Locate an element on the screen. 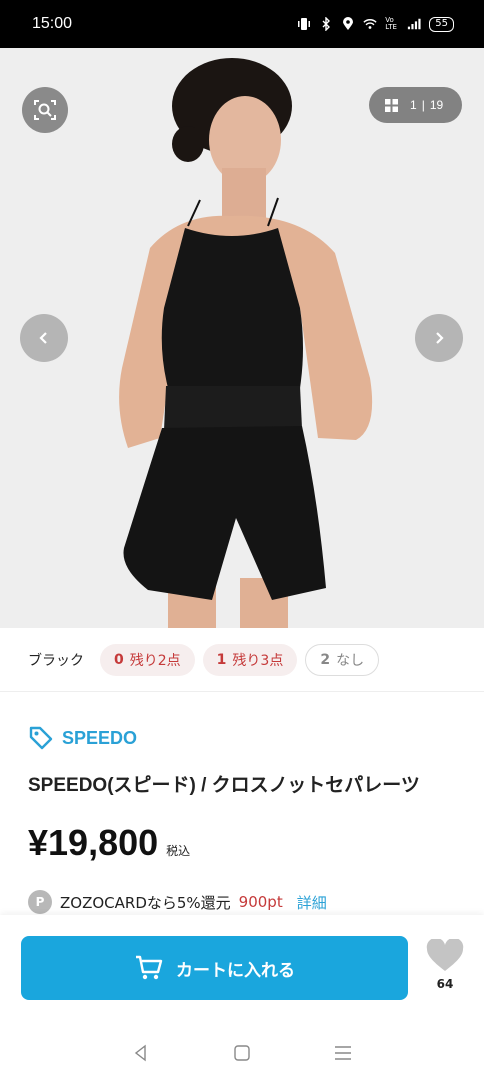 The width and height of the screenshot is (484, 1080). heart-icon is located at coordinates (445, 955).